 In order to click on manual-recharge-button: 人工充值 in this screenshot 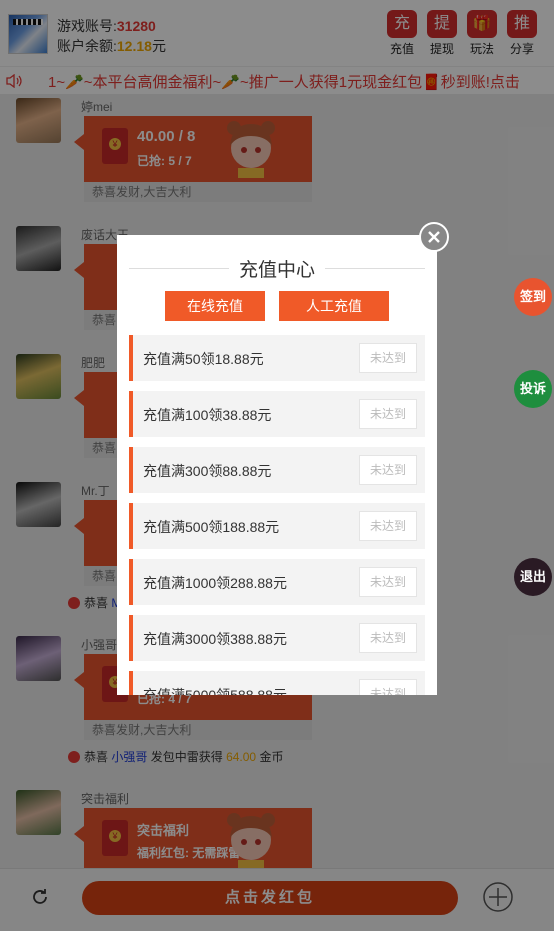, I will do `click(334, 306)`.